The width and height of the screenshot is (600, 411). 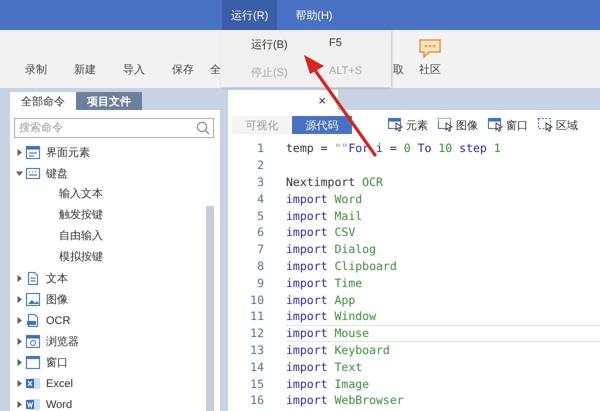 I want to click on chat-bubble-icon, so click(x=430, y=49).